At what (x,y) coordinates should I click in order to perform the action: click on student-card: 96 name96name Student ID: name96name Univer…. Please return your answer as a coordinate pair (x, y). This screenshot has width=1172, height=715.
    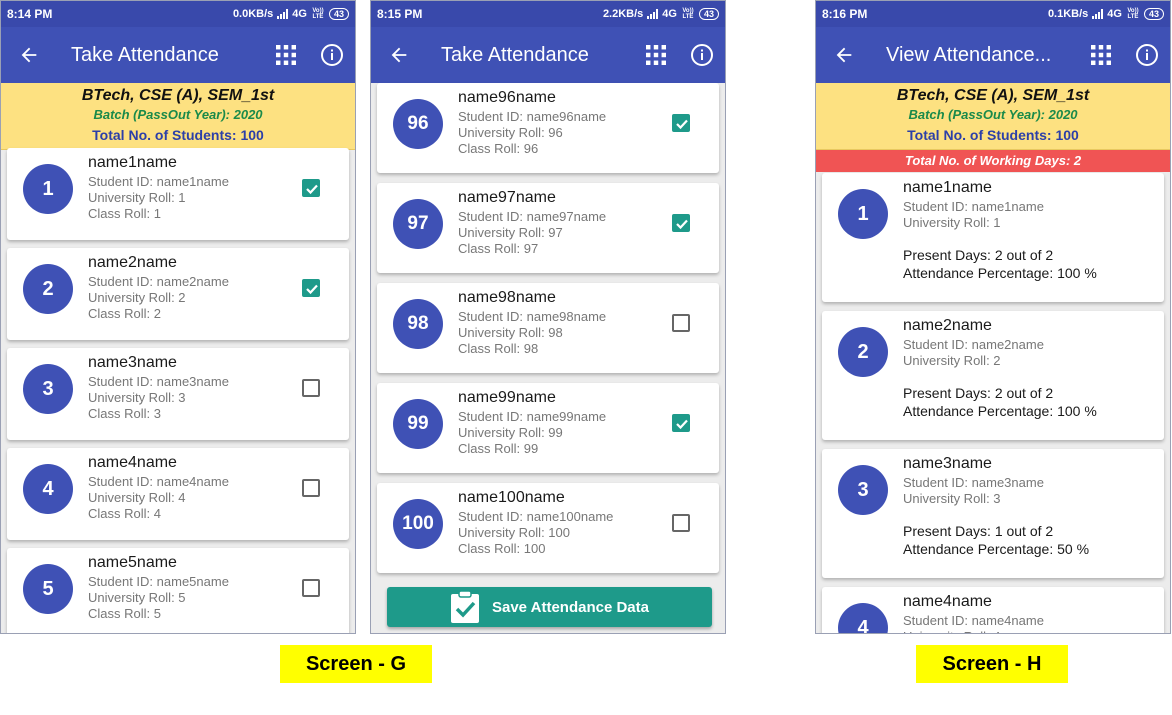
    Looking at the image, I should click on (548, 128).